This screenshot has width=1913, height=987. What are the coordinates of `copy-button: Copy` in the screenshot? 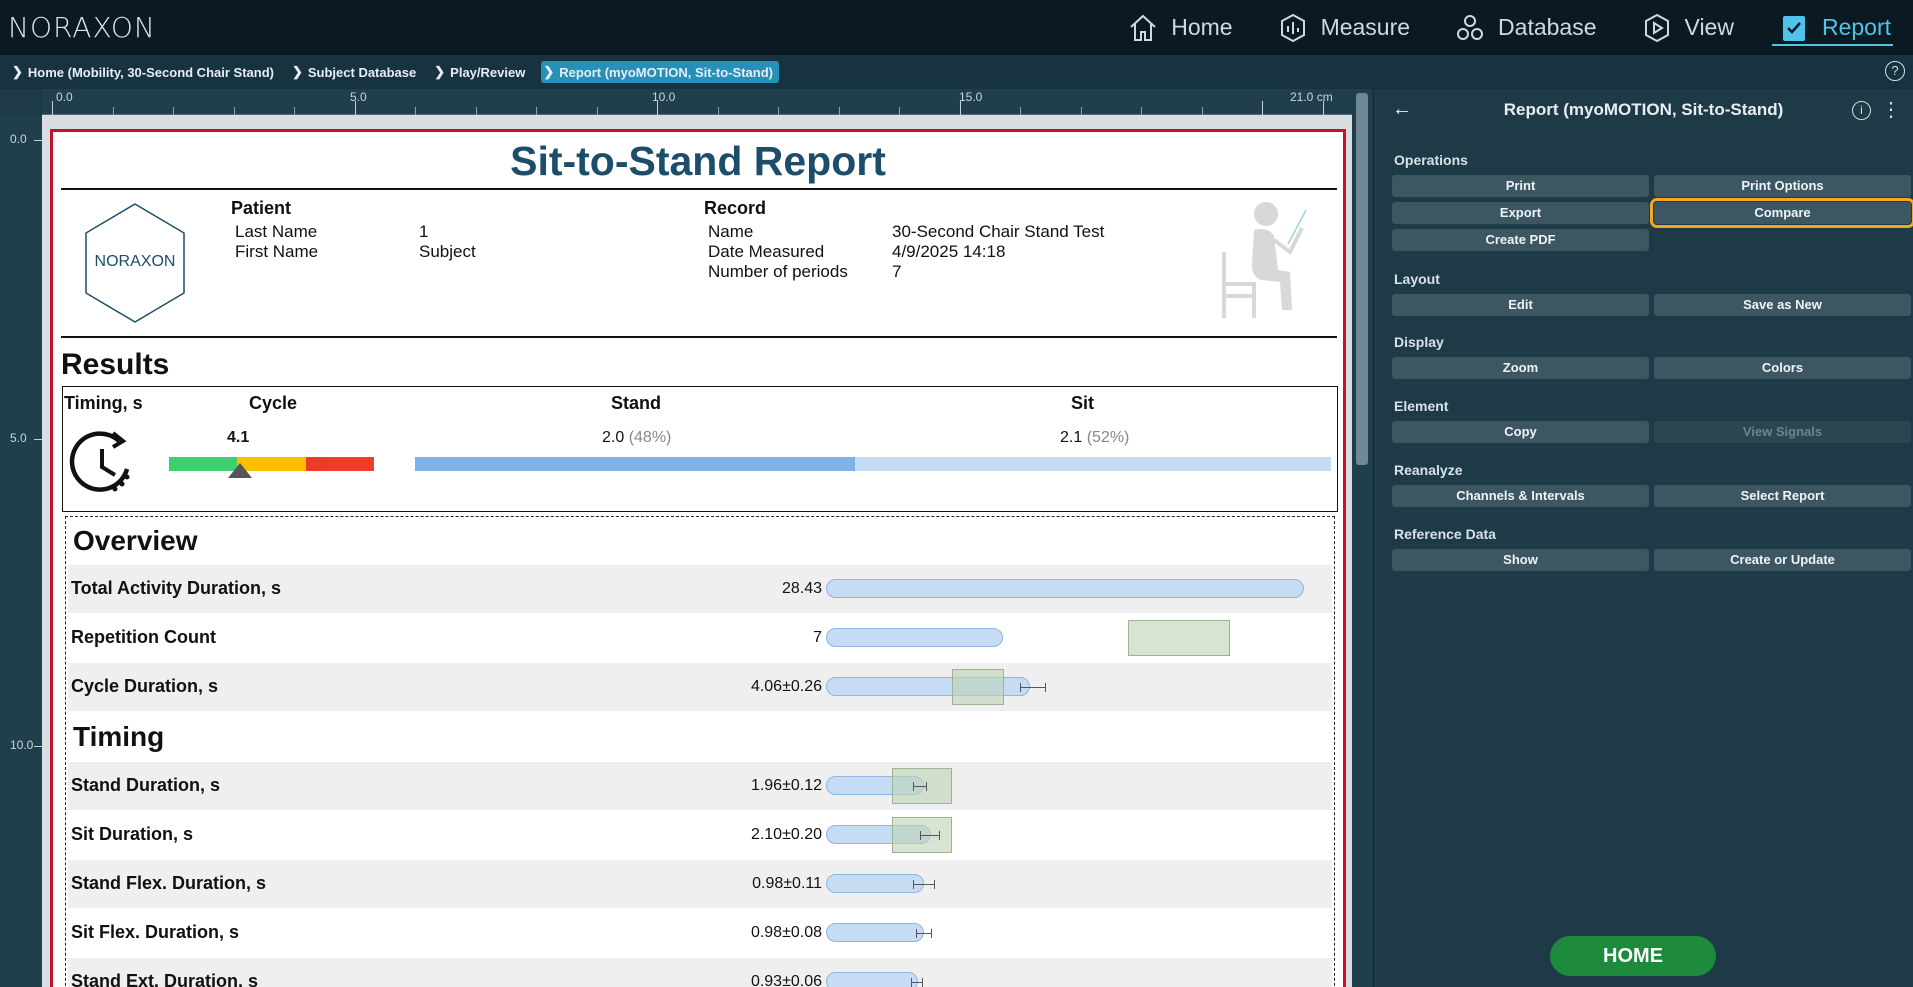 It's located at (1520, 432).